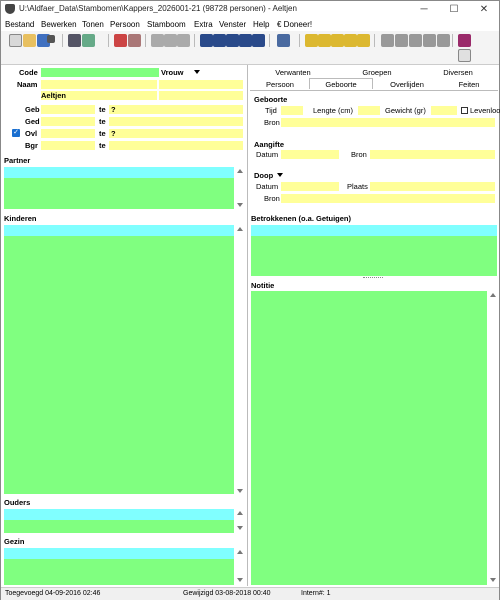 Image resolution: width=500 pixels, height=600 pixels. I want to click on gezin-list, so click(119, 572).